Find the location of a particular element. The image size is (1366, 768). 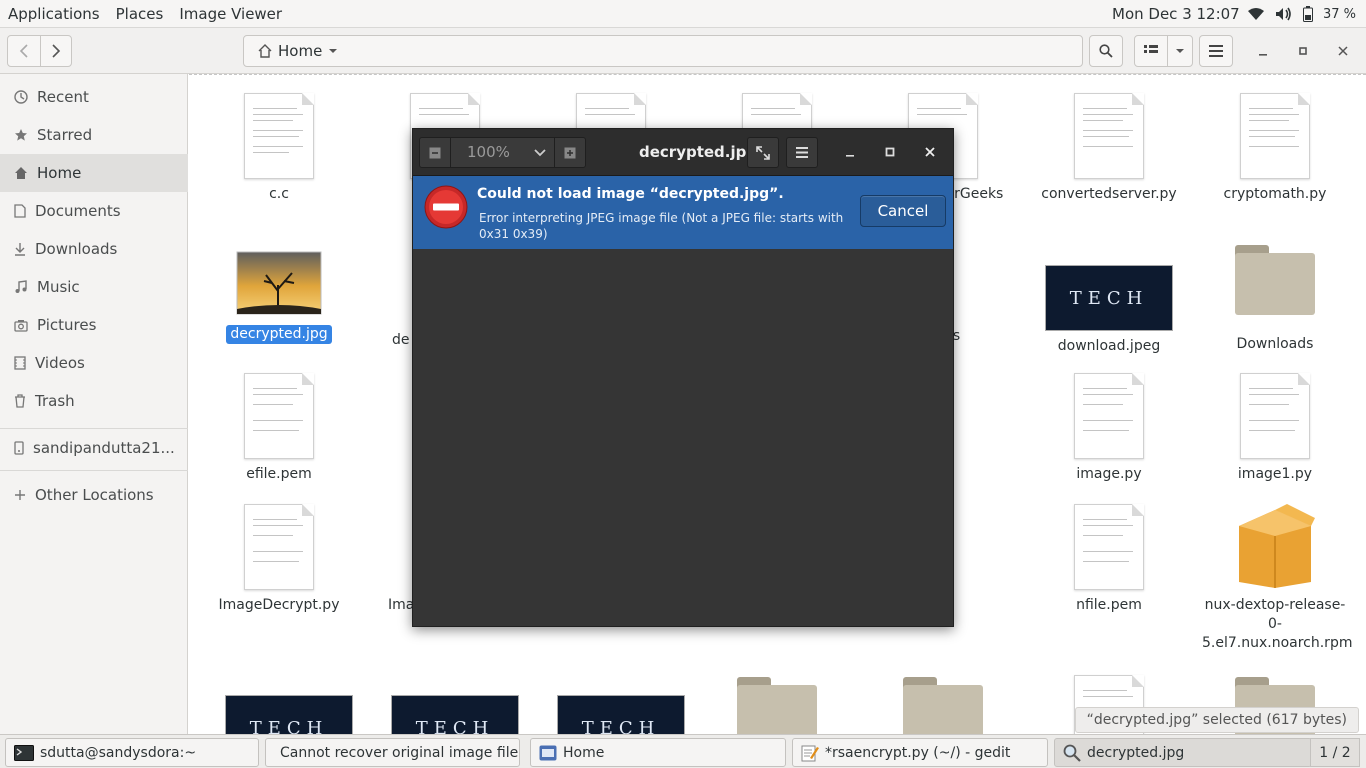

shared-folder-icon is located at coordinates (943, 705).